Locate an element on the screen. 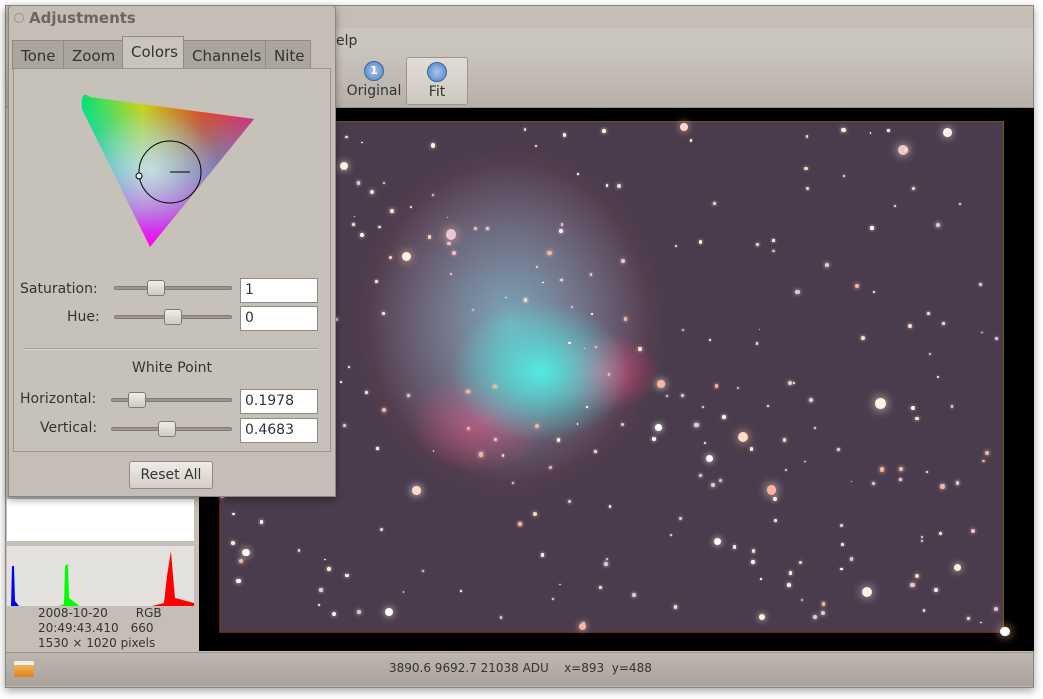 Image resolution: width=1043 pixels, height=699 pixels. histogram-red is located at coordinates (173, 578).